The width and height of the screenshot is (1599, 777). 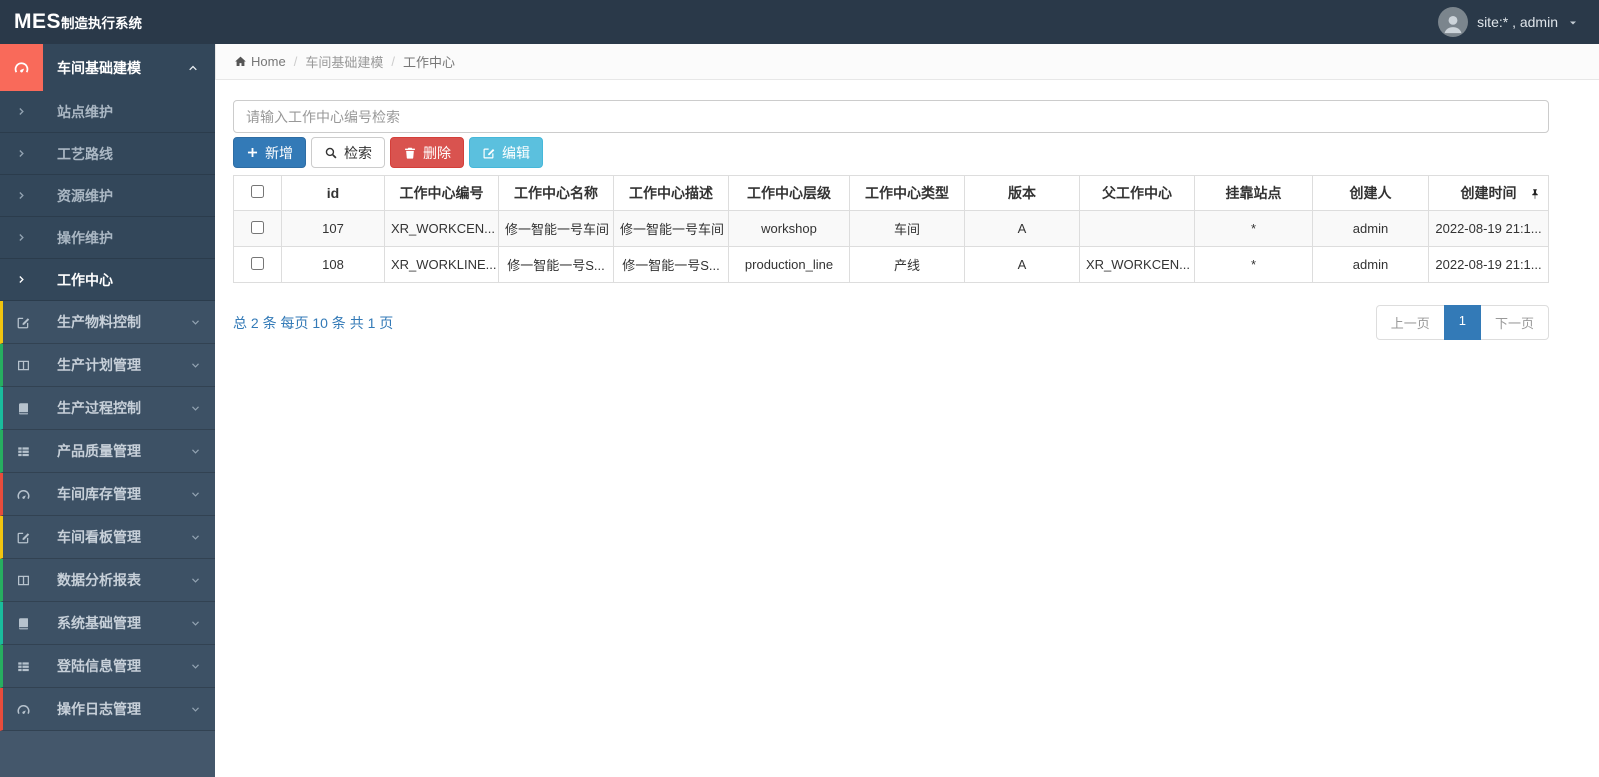 What do you see at coordinates (23, 666) in the screenshot?
I see `list-icon` at bounding box center [23, 666].